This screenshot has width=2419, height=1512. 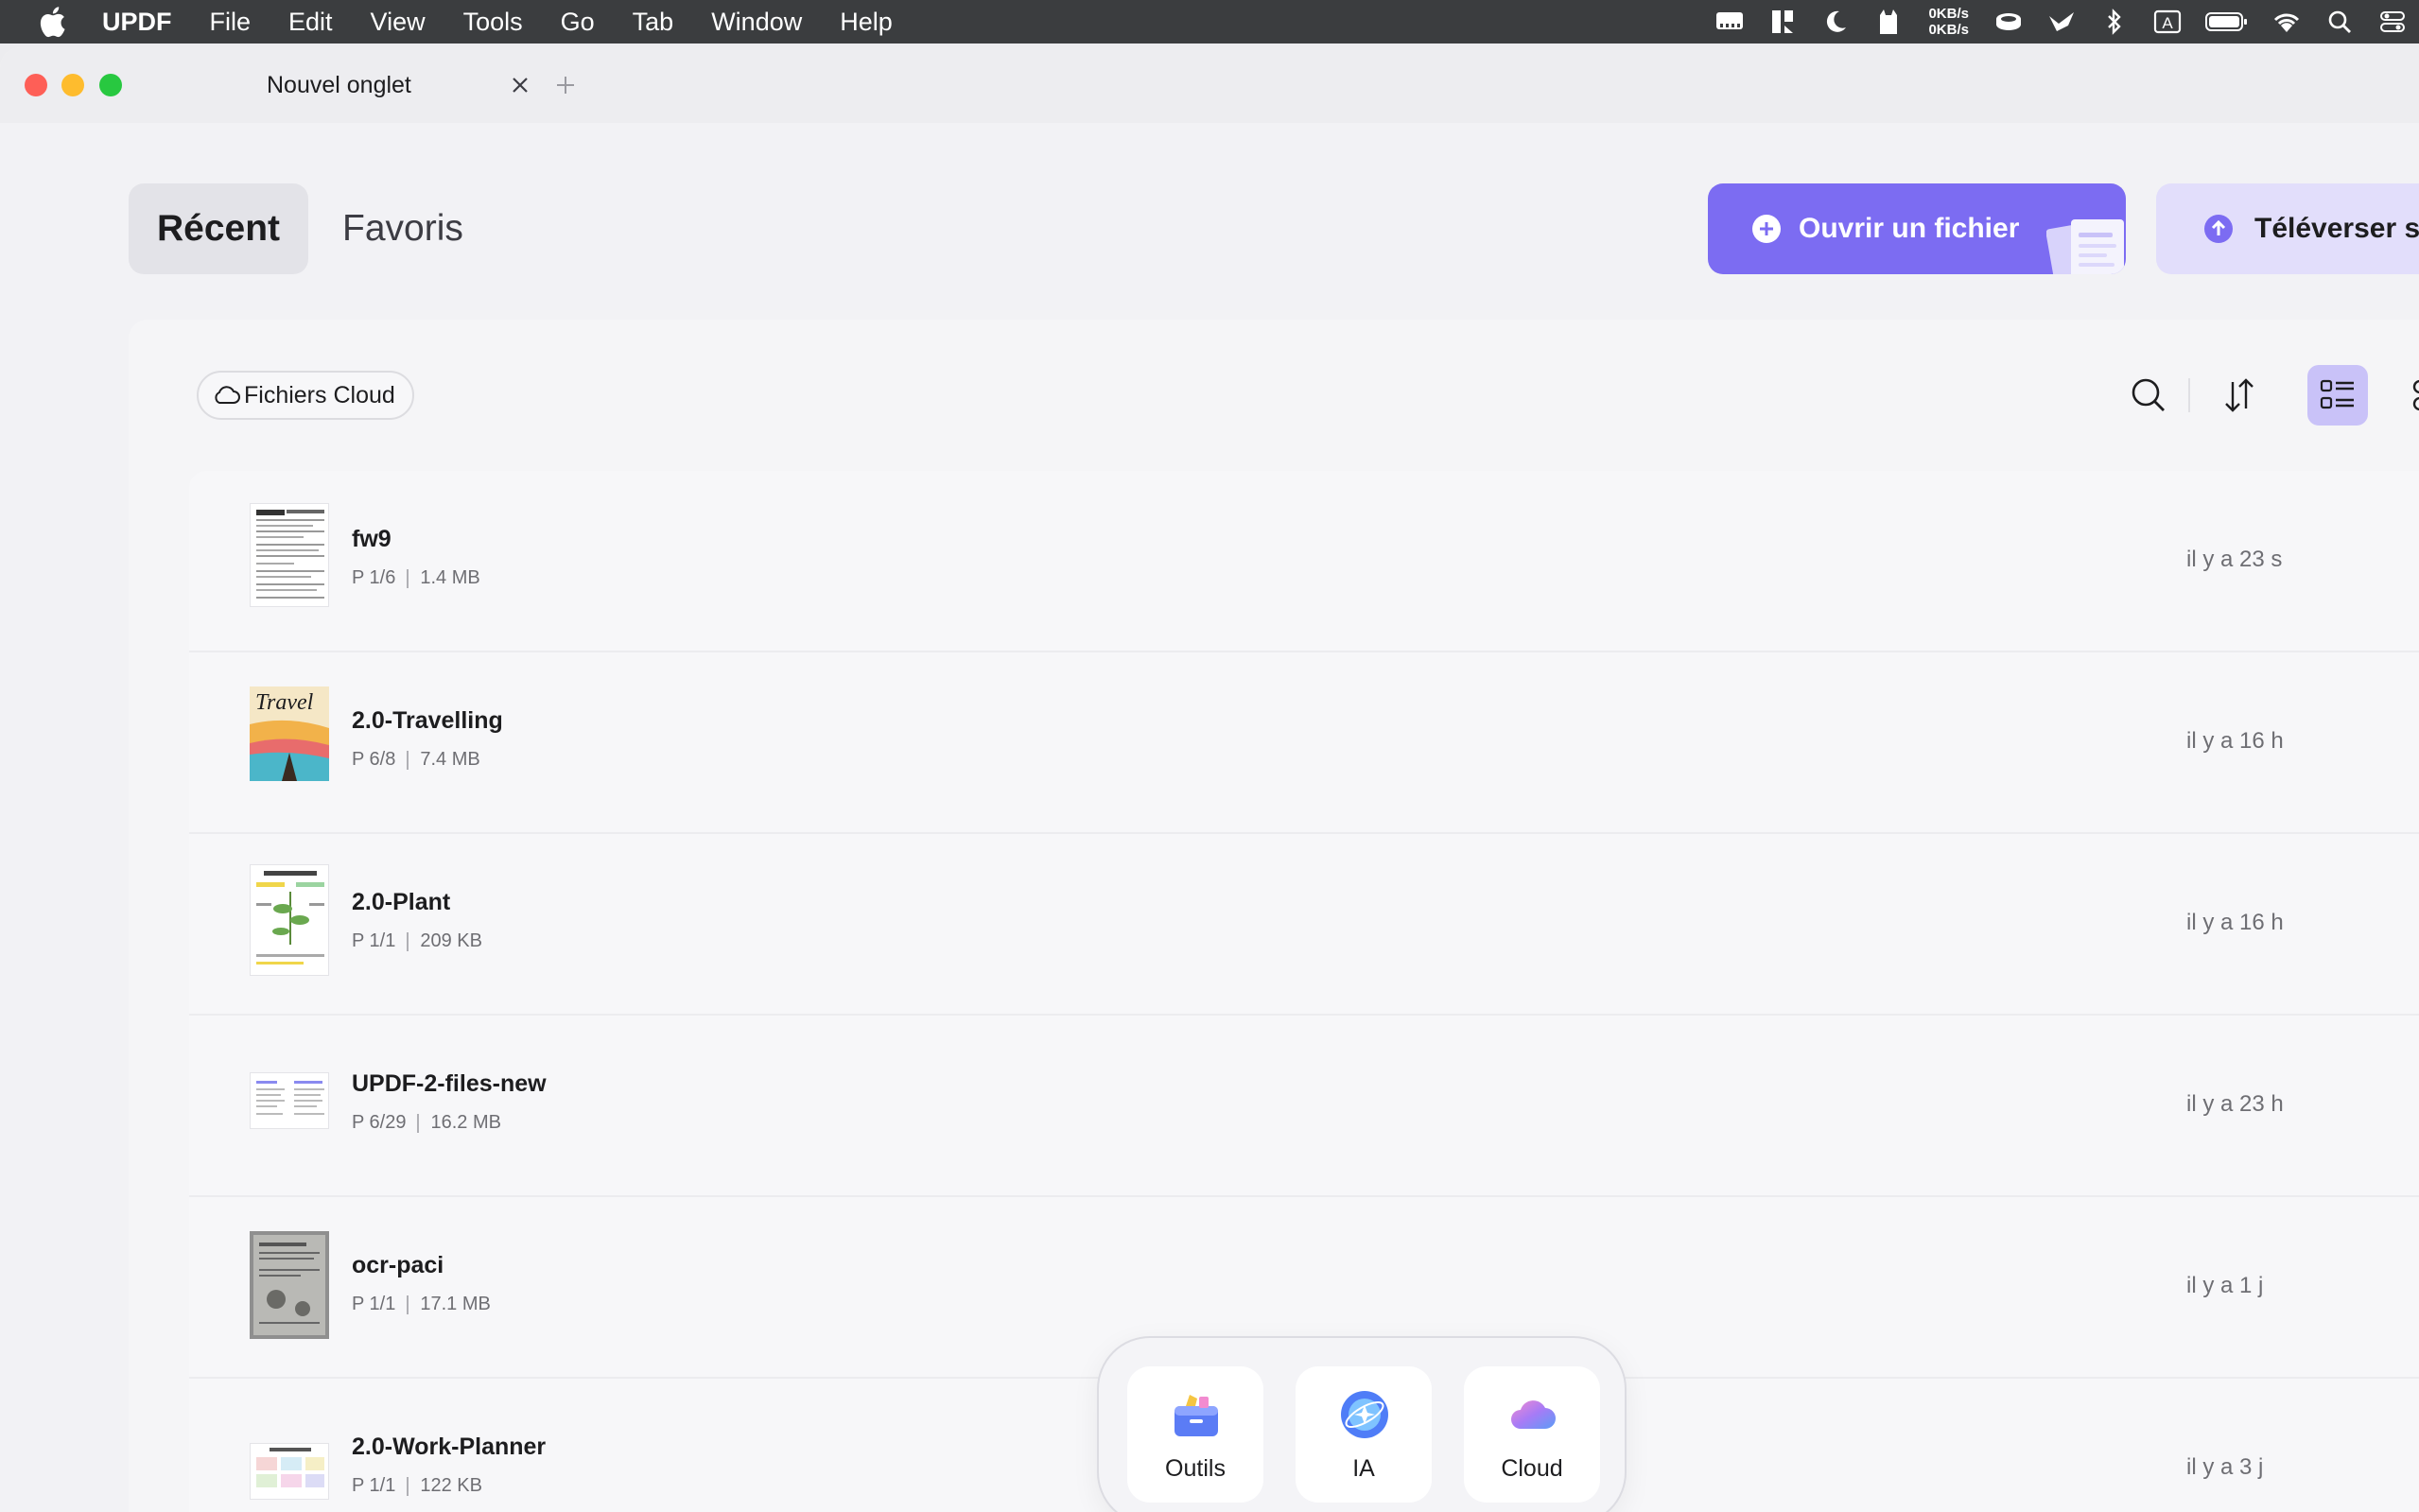 What do you see at coordinates (289, 733) in the screenshot?
I see `file-thumbnail: Travel` at bounding box center [289, 733].